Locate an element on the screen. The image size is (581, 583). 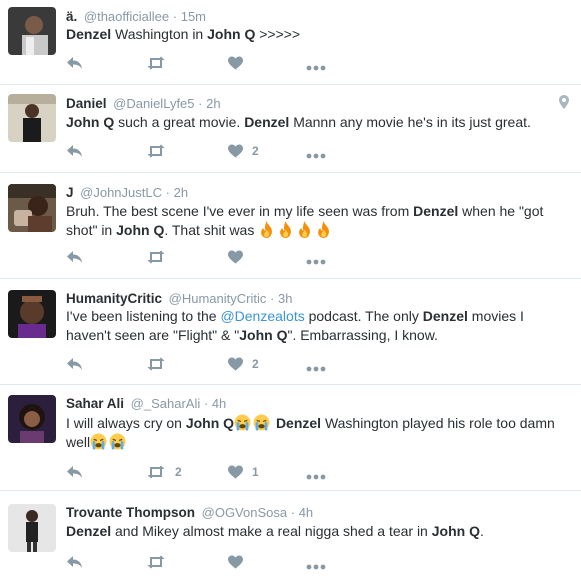
timestamp: 3h is located at coordinates (285, 298).